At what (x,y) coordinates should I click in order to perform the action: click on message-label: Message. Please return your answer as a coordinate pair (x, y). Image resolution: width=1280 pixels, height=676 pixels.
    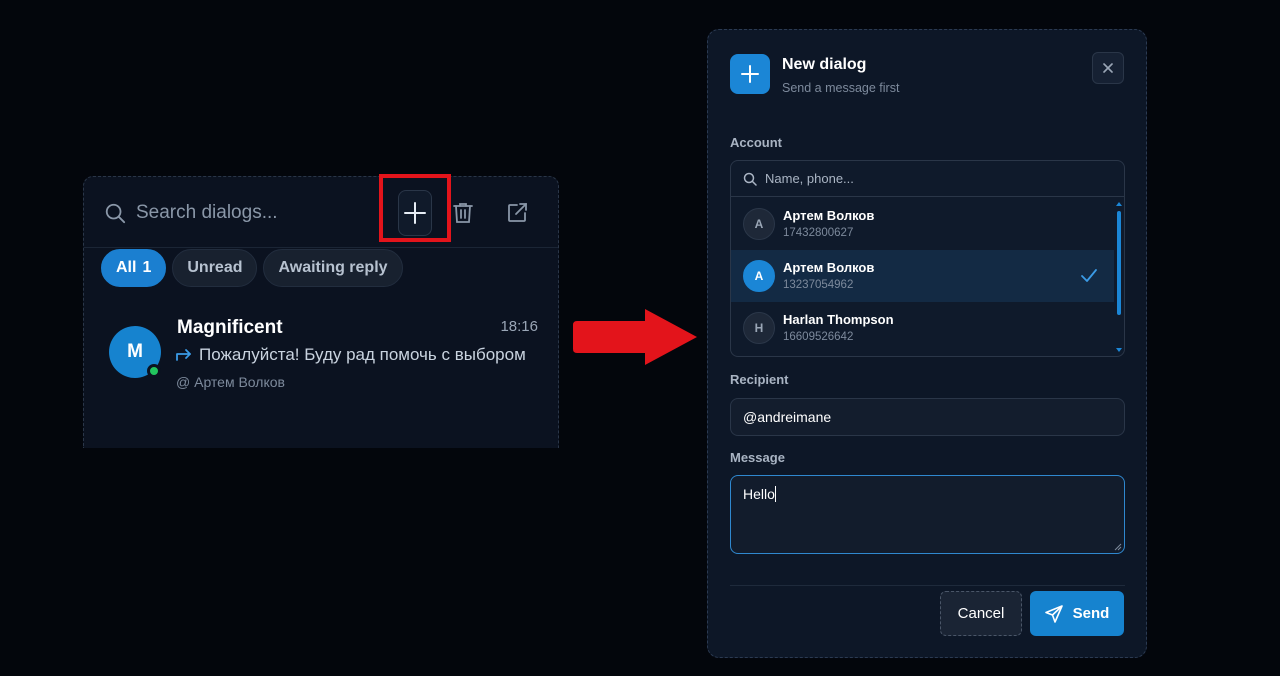
    Looking at the image, I should click on (757, 457).